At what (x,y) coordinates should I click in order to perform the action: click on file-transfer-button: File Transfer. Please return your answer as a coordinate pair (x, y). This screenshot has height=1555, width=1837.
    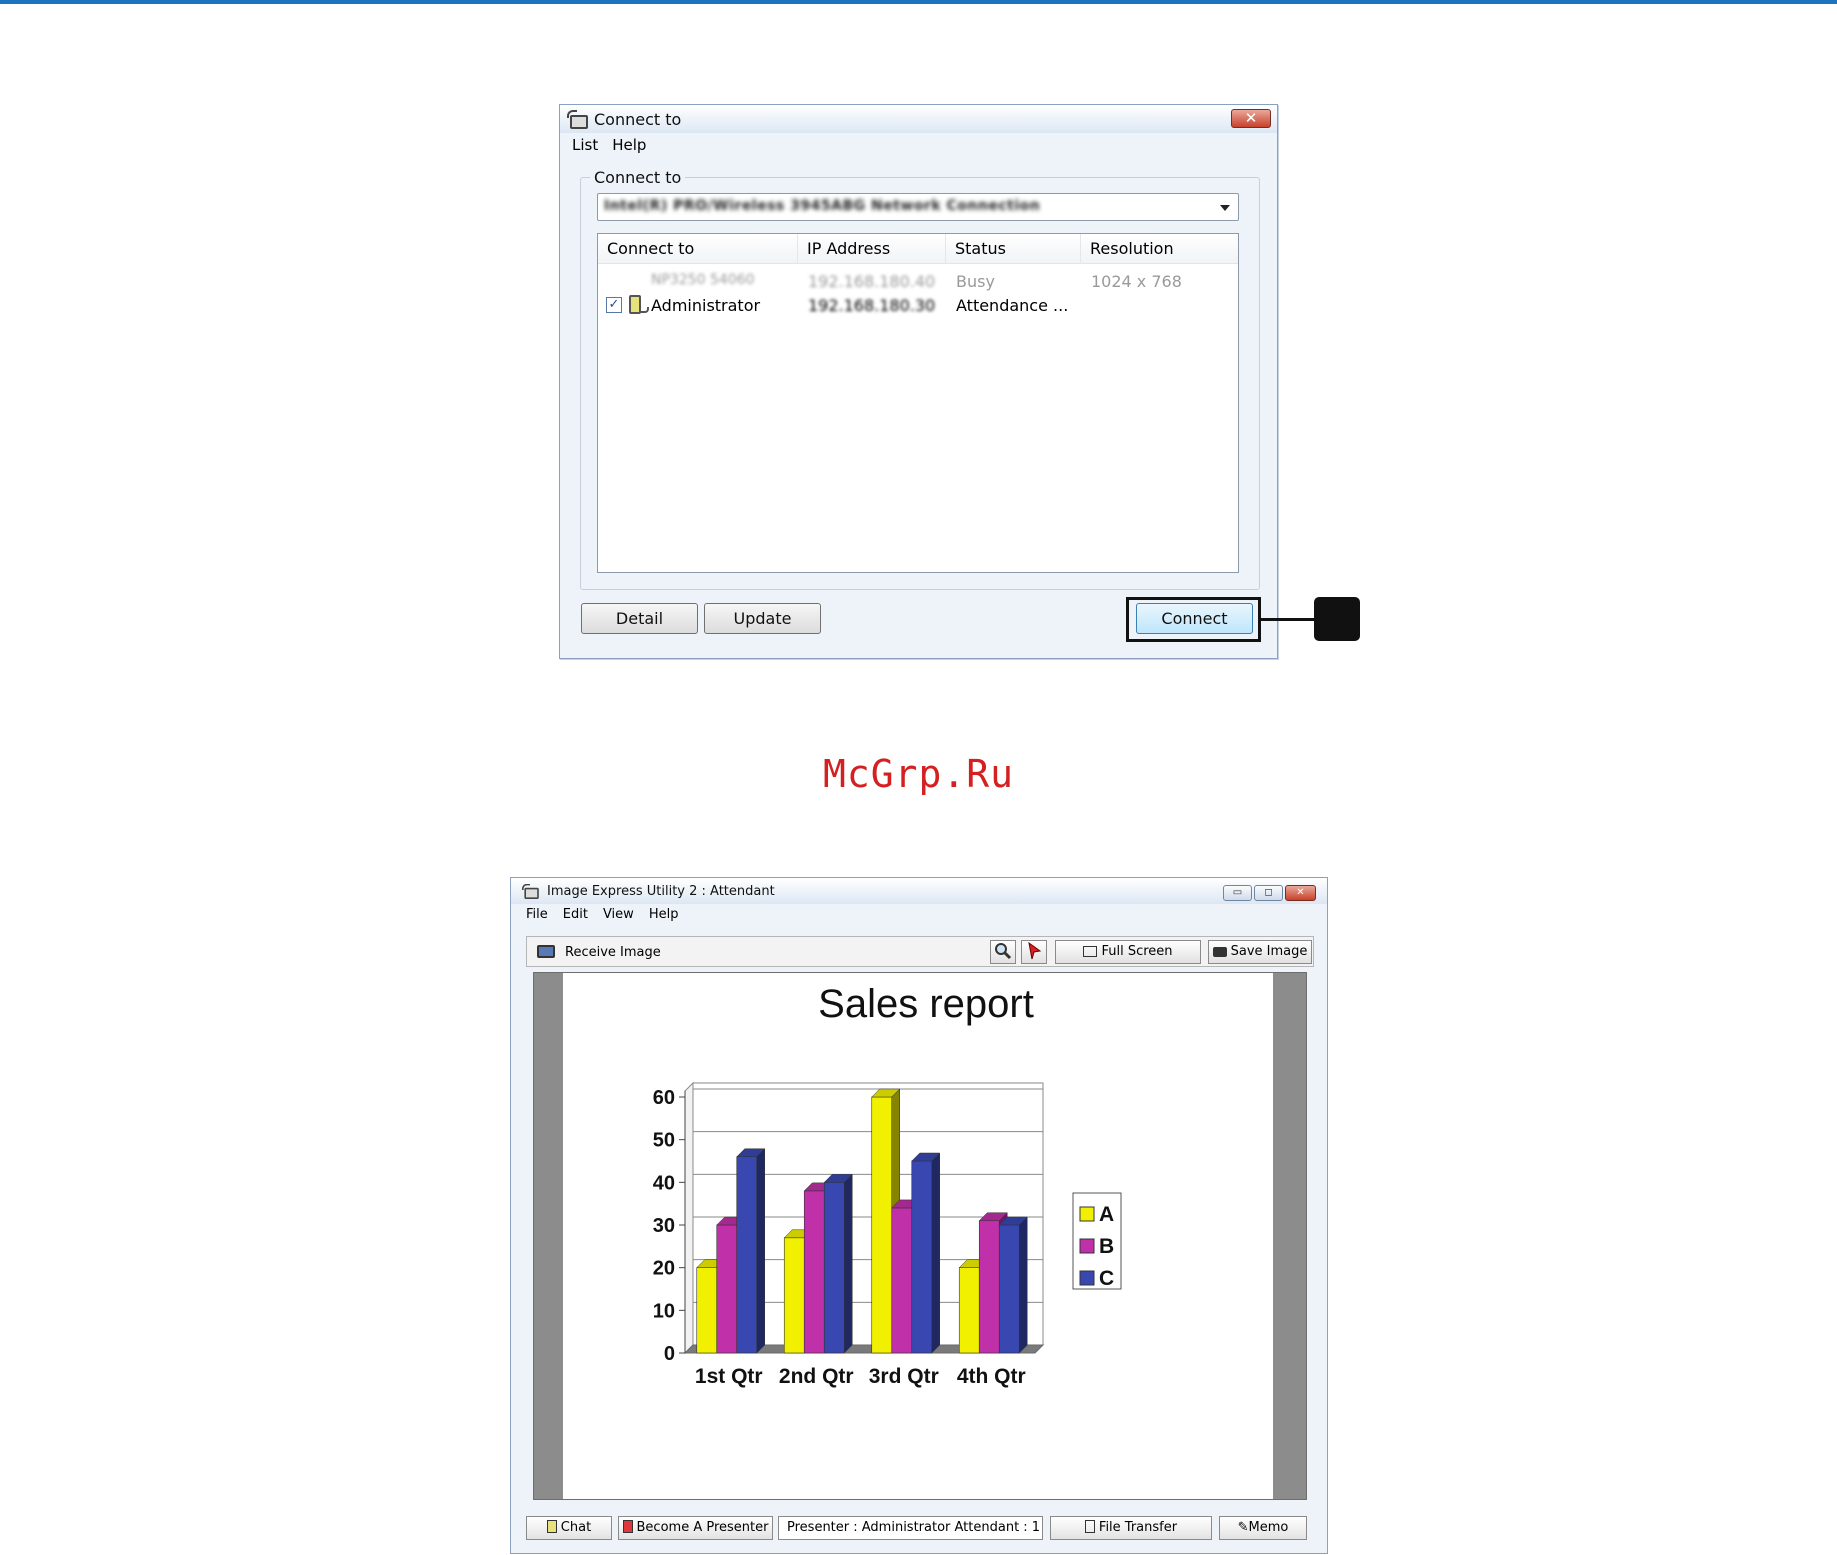
    Looking at the image, I should click on (1131, 1528).